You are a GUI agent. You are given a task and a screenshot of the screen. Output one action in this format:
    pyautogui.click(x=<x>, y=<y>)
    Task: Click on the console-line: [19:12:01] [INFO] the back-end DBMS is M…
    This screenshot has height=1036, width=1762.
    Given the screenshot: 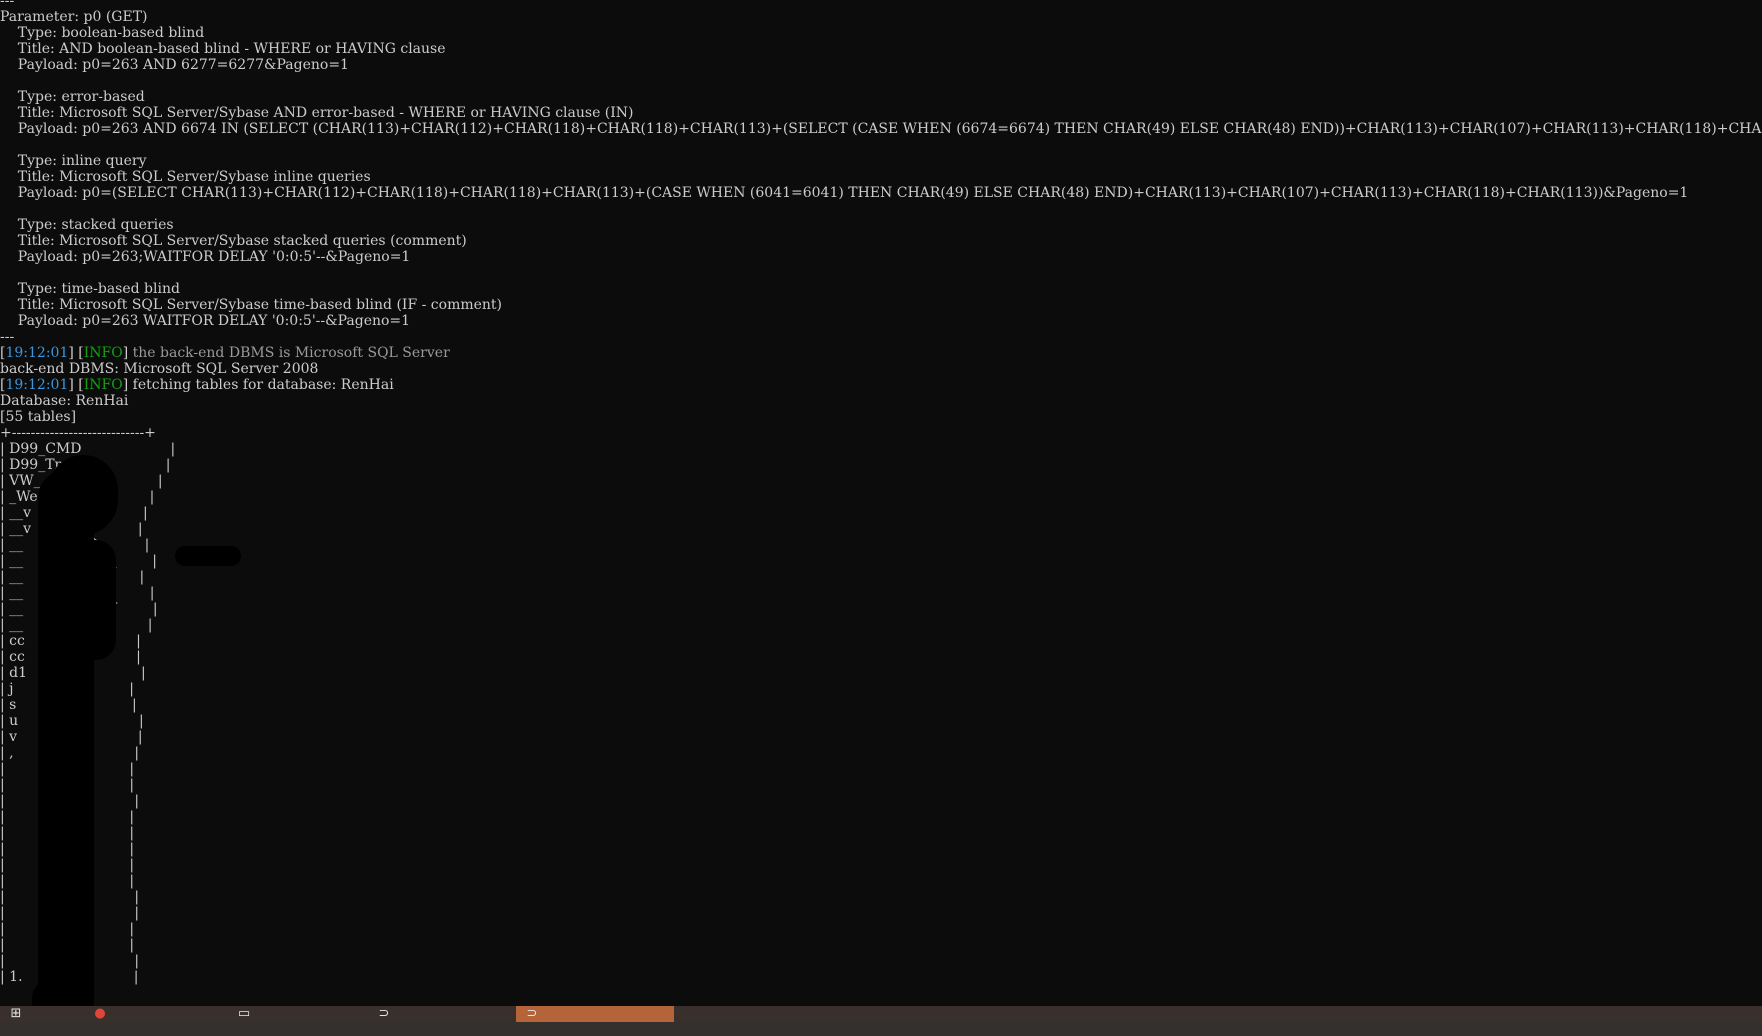 What is the action you would take?
    pyautogui.click(x=225, y=353)
    